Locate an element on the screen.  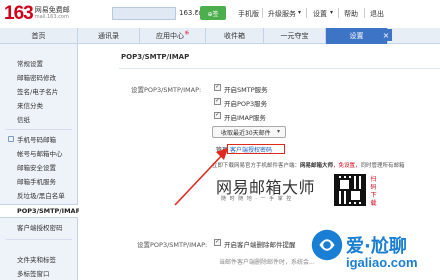
nav-mobile: 手机版 is located at coordinates (248, 14).